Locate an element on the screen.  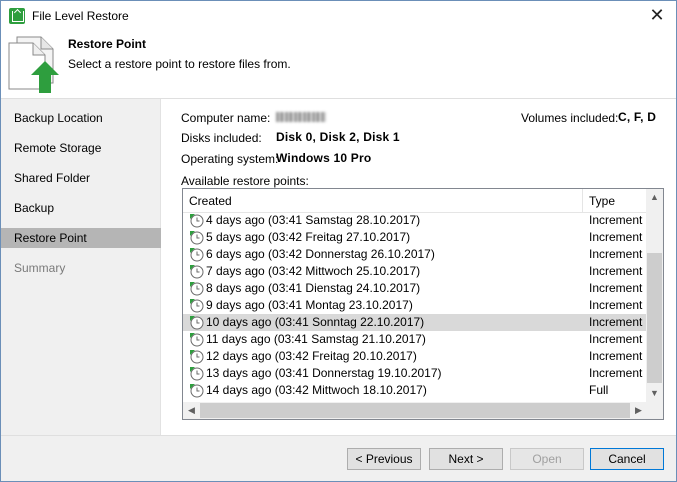
row-created: 11 days ago (03:41 Samstag 21.10.2017) is located at coordinates (316, 339).